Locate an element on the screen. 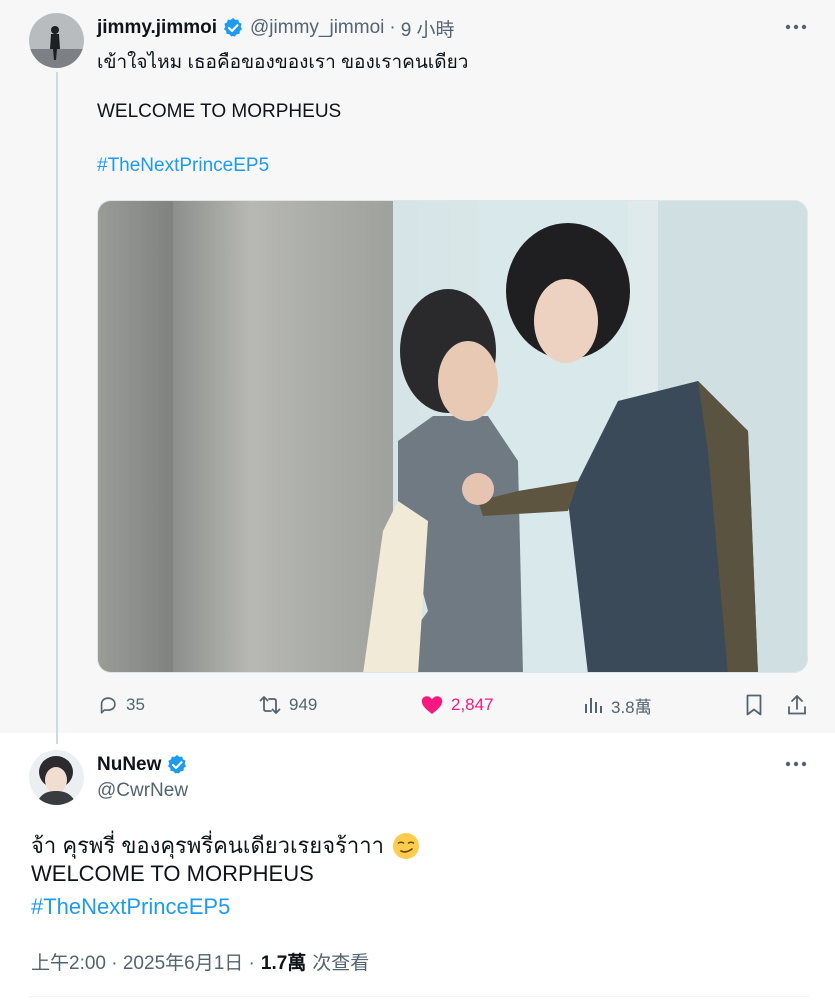 Image resolution: width=835 pixels, height=1000 pixels. reply-more-options-button is located at coordinates (796, 764).